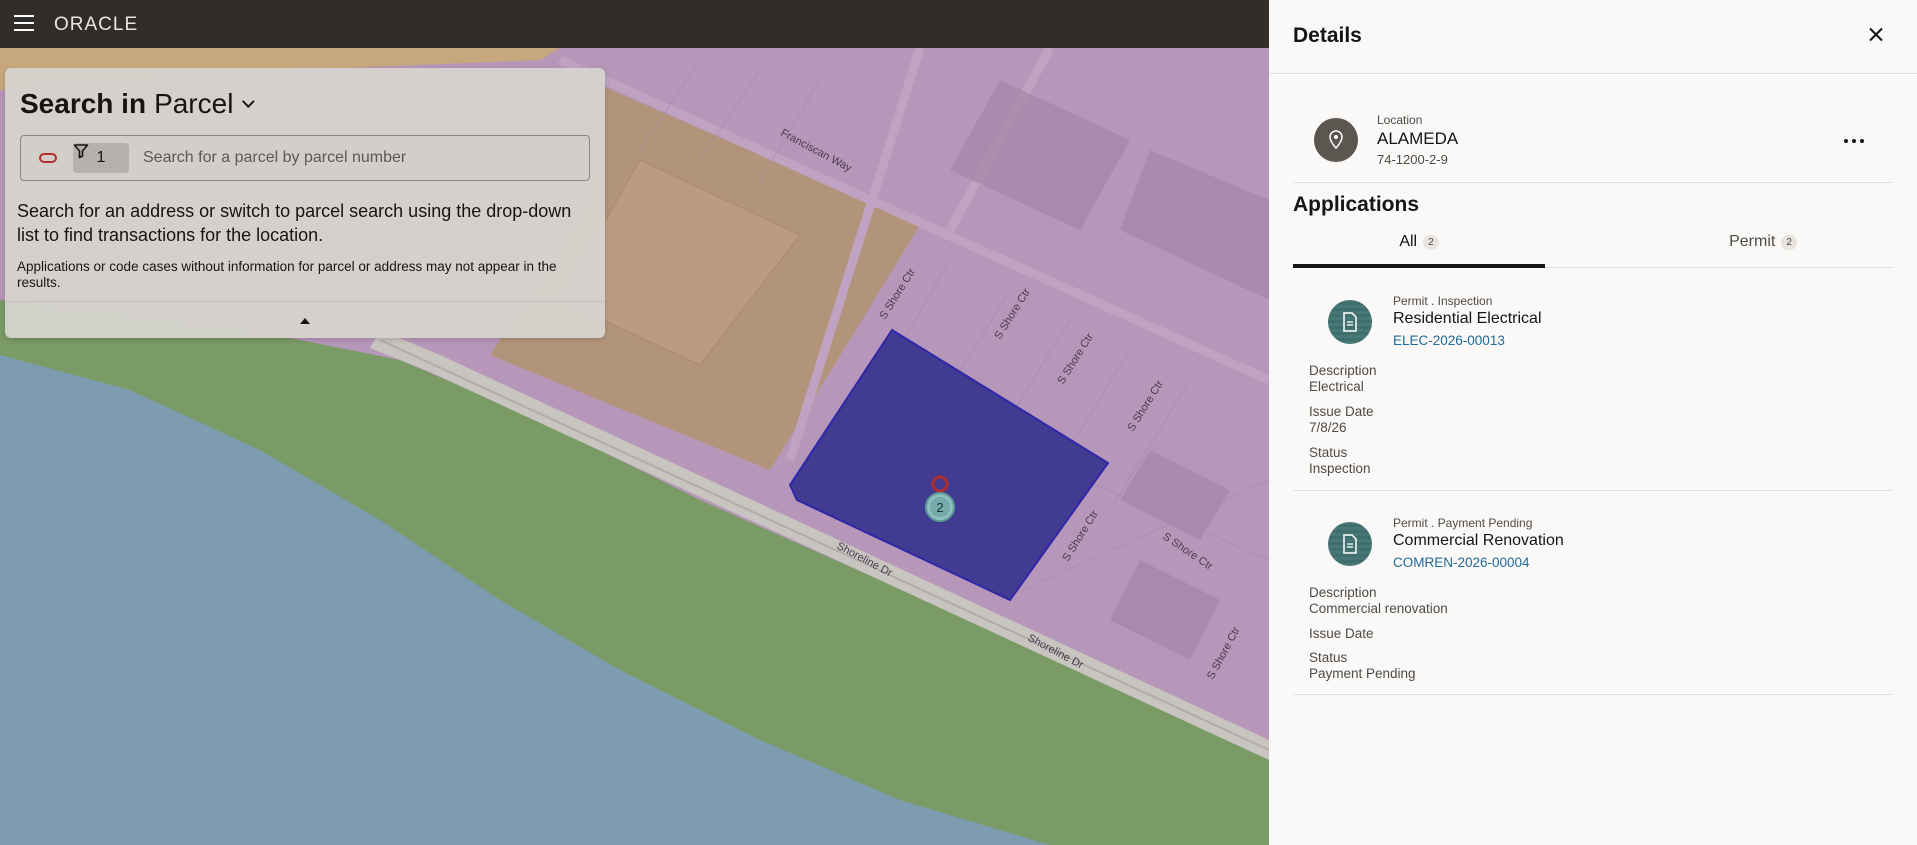 Image resolution: width=1917 pixels, height=845 pixels. I want to click on cluster-marker: 2, so click(940, 507).